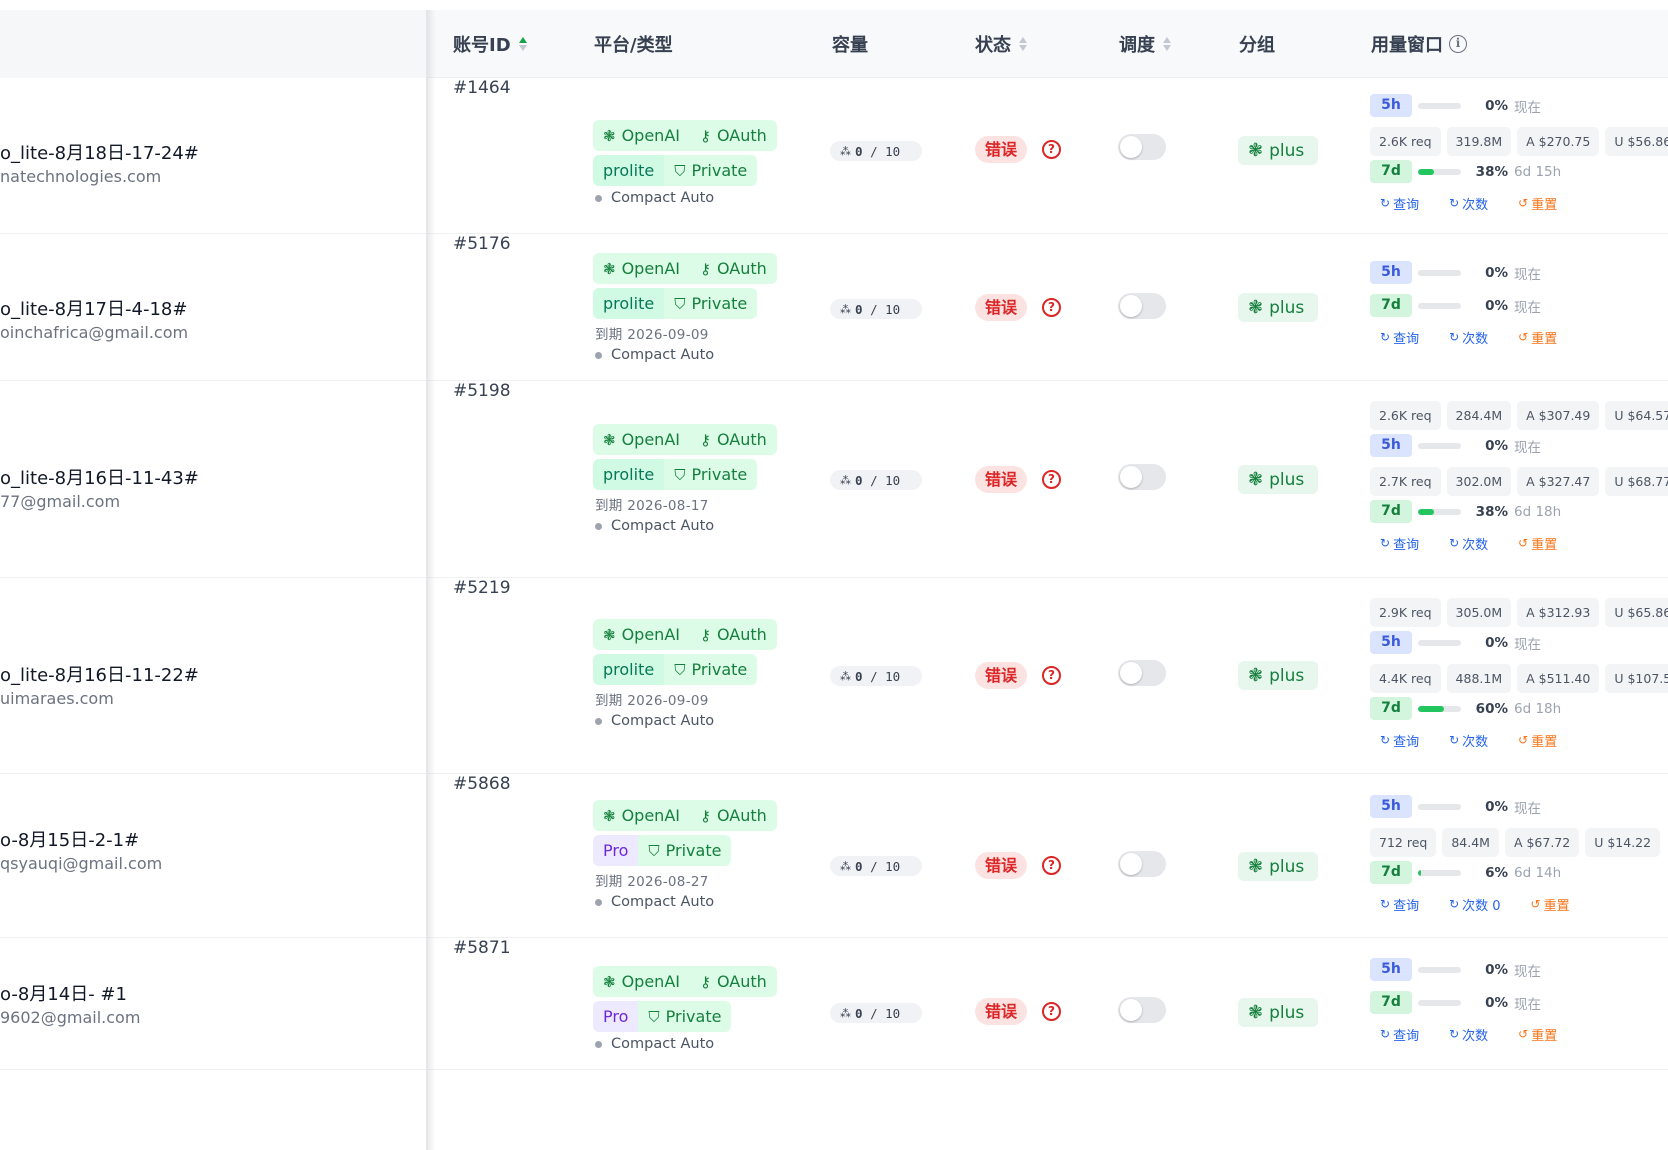 This screenshot has height=1150, width=1668. I want to click on platform-tag: ❃ OpenAI, so click(641, 439).